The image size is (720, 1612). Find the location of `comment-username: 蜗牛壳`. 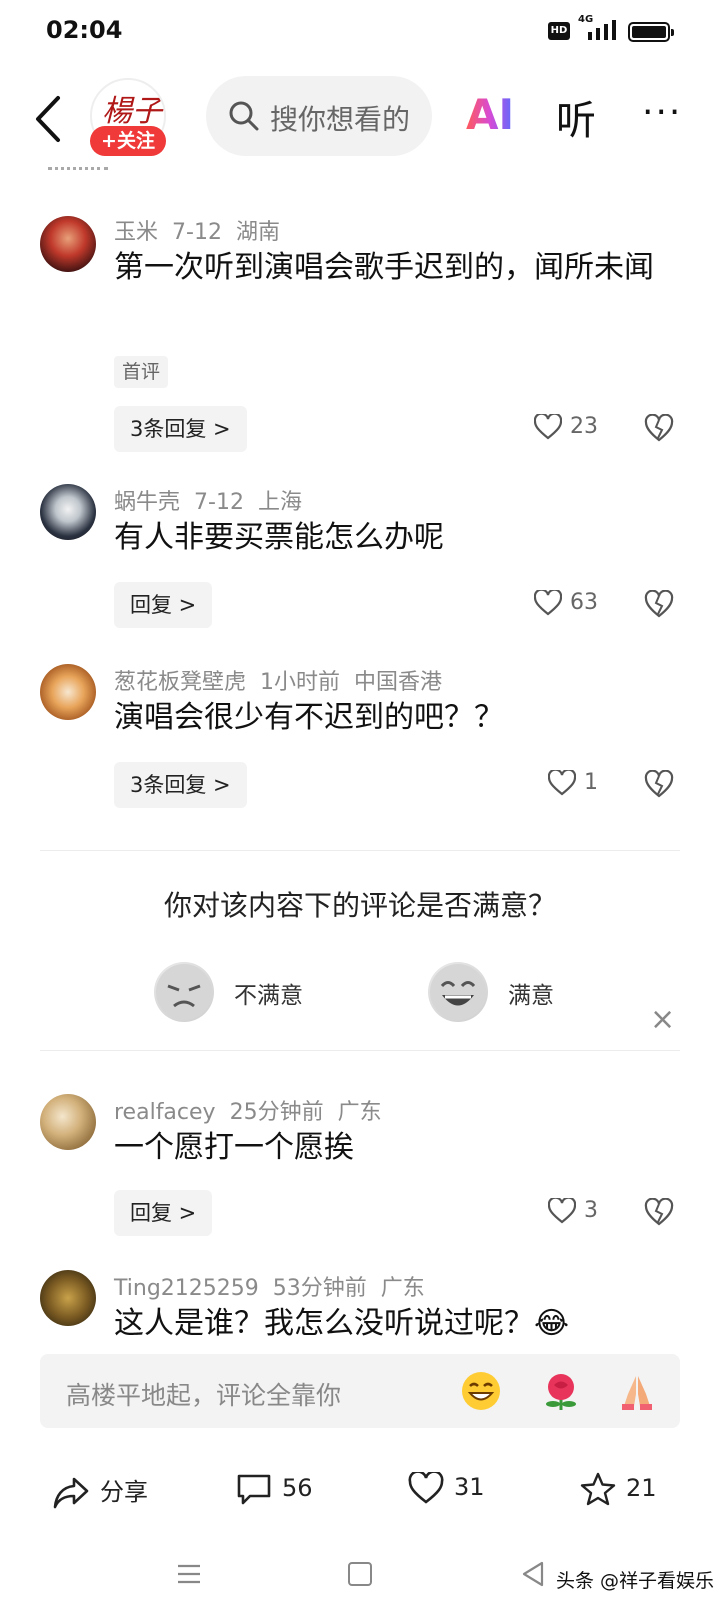

comment-username: 蜗牛壳 is located at coordinates (147, 502).